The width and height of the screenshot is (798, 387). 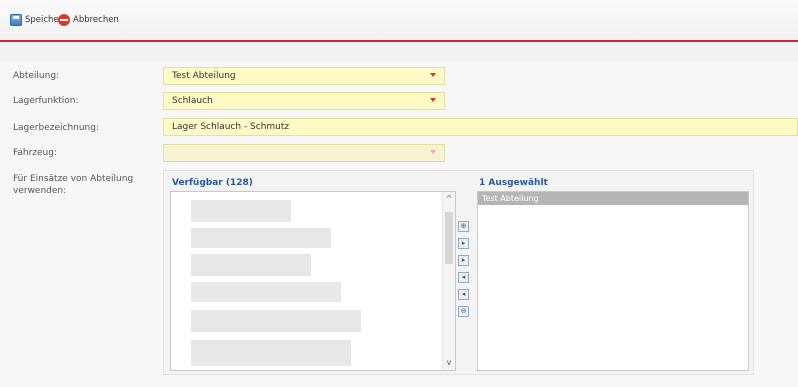 I want to click on cancel-button: Abbrechen, so click(x=88, y=20).